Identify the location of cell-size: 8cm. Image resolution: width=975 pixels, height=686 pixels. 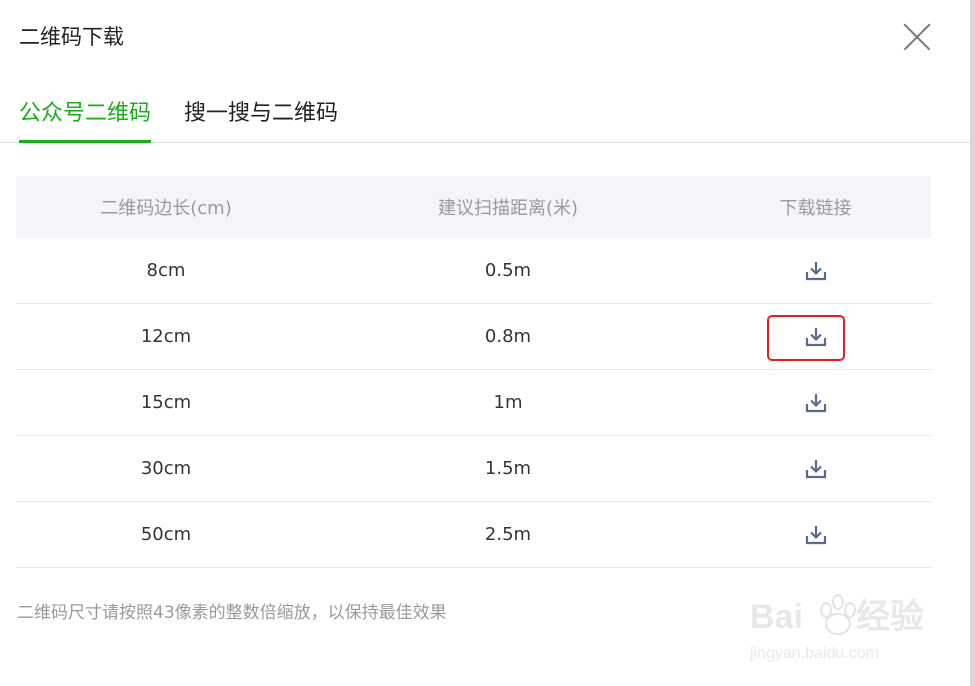
(166, 270).